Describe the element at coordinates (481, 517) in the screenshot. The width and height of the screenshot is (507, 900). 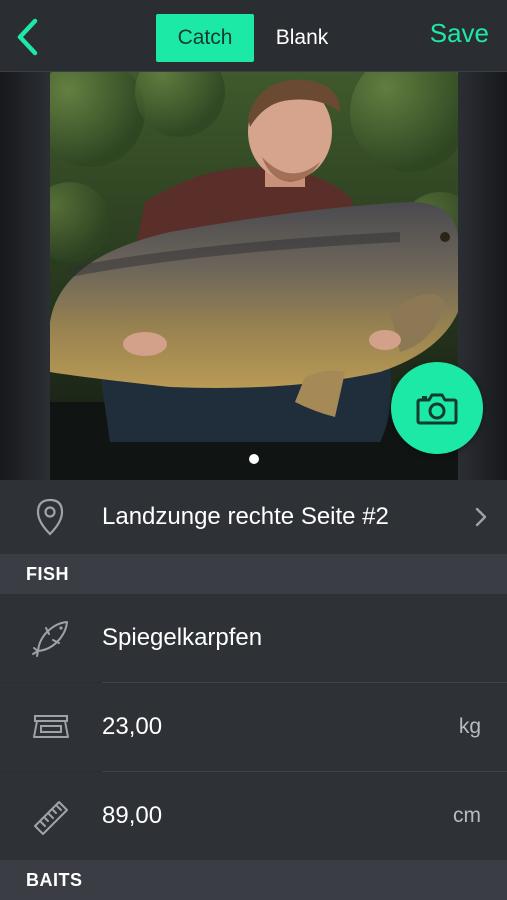
I see `chevron-right-icon` at that location.